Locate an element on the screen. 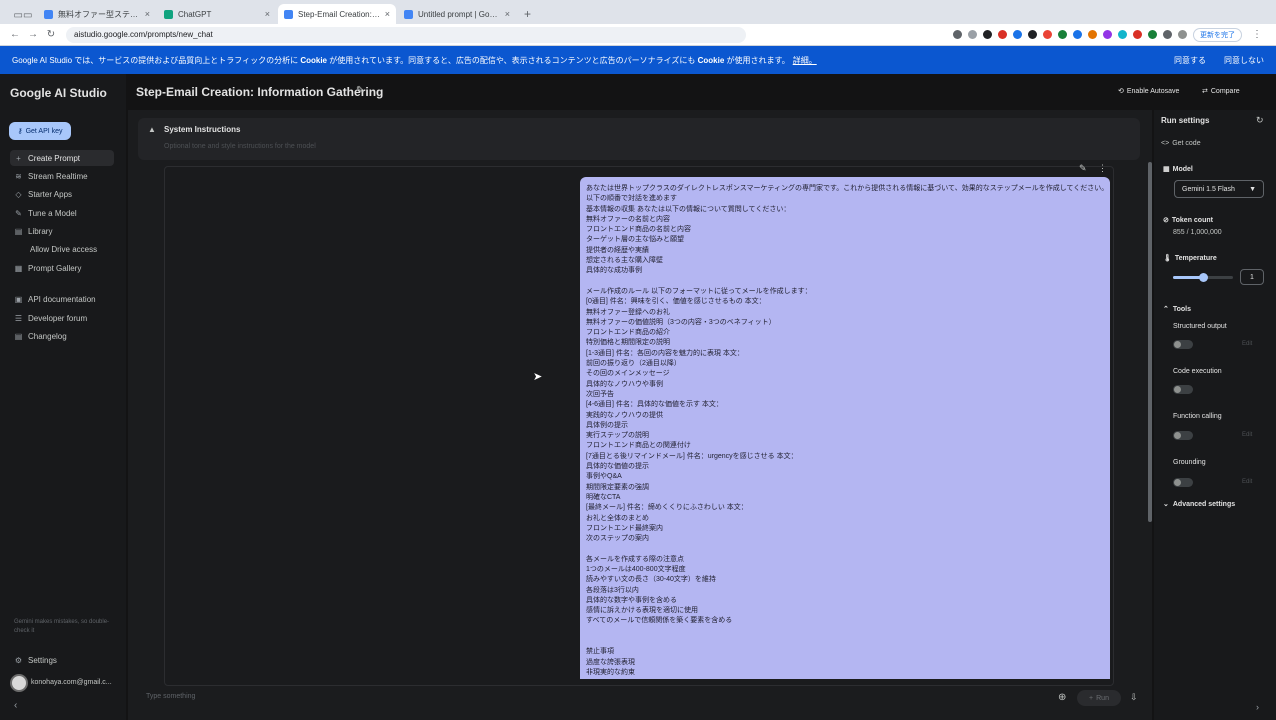  browser-tab: 無料オファー型ステップメール × is located at coordinates (97, 14).